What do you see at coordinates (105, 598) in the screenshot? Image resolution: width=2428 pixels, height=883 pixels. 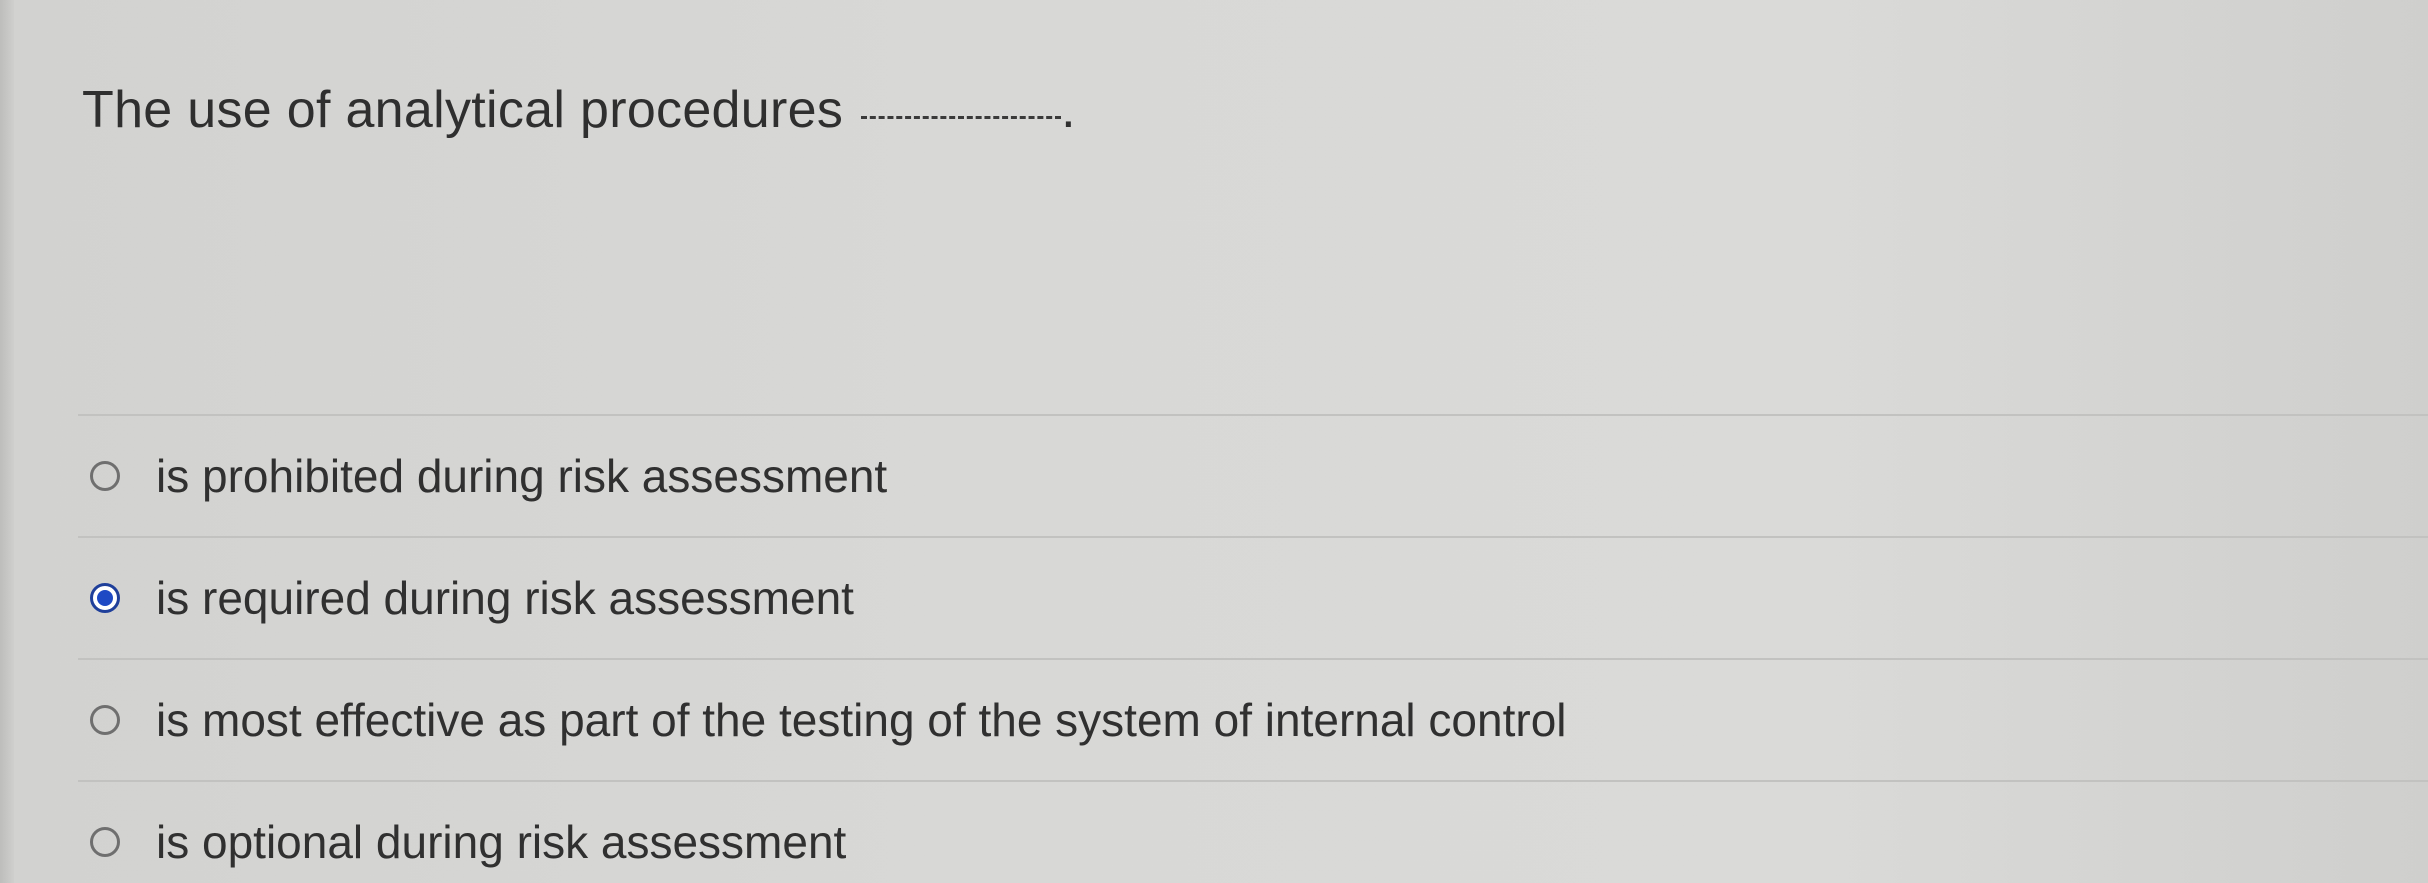 I see `radio-selected-icon` at bounding box center [105, 598].